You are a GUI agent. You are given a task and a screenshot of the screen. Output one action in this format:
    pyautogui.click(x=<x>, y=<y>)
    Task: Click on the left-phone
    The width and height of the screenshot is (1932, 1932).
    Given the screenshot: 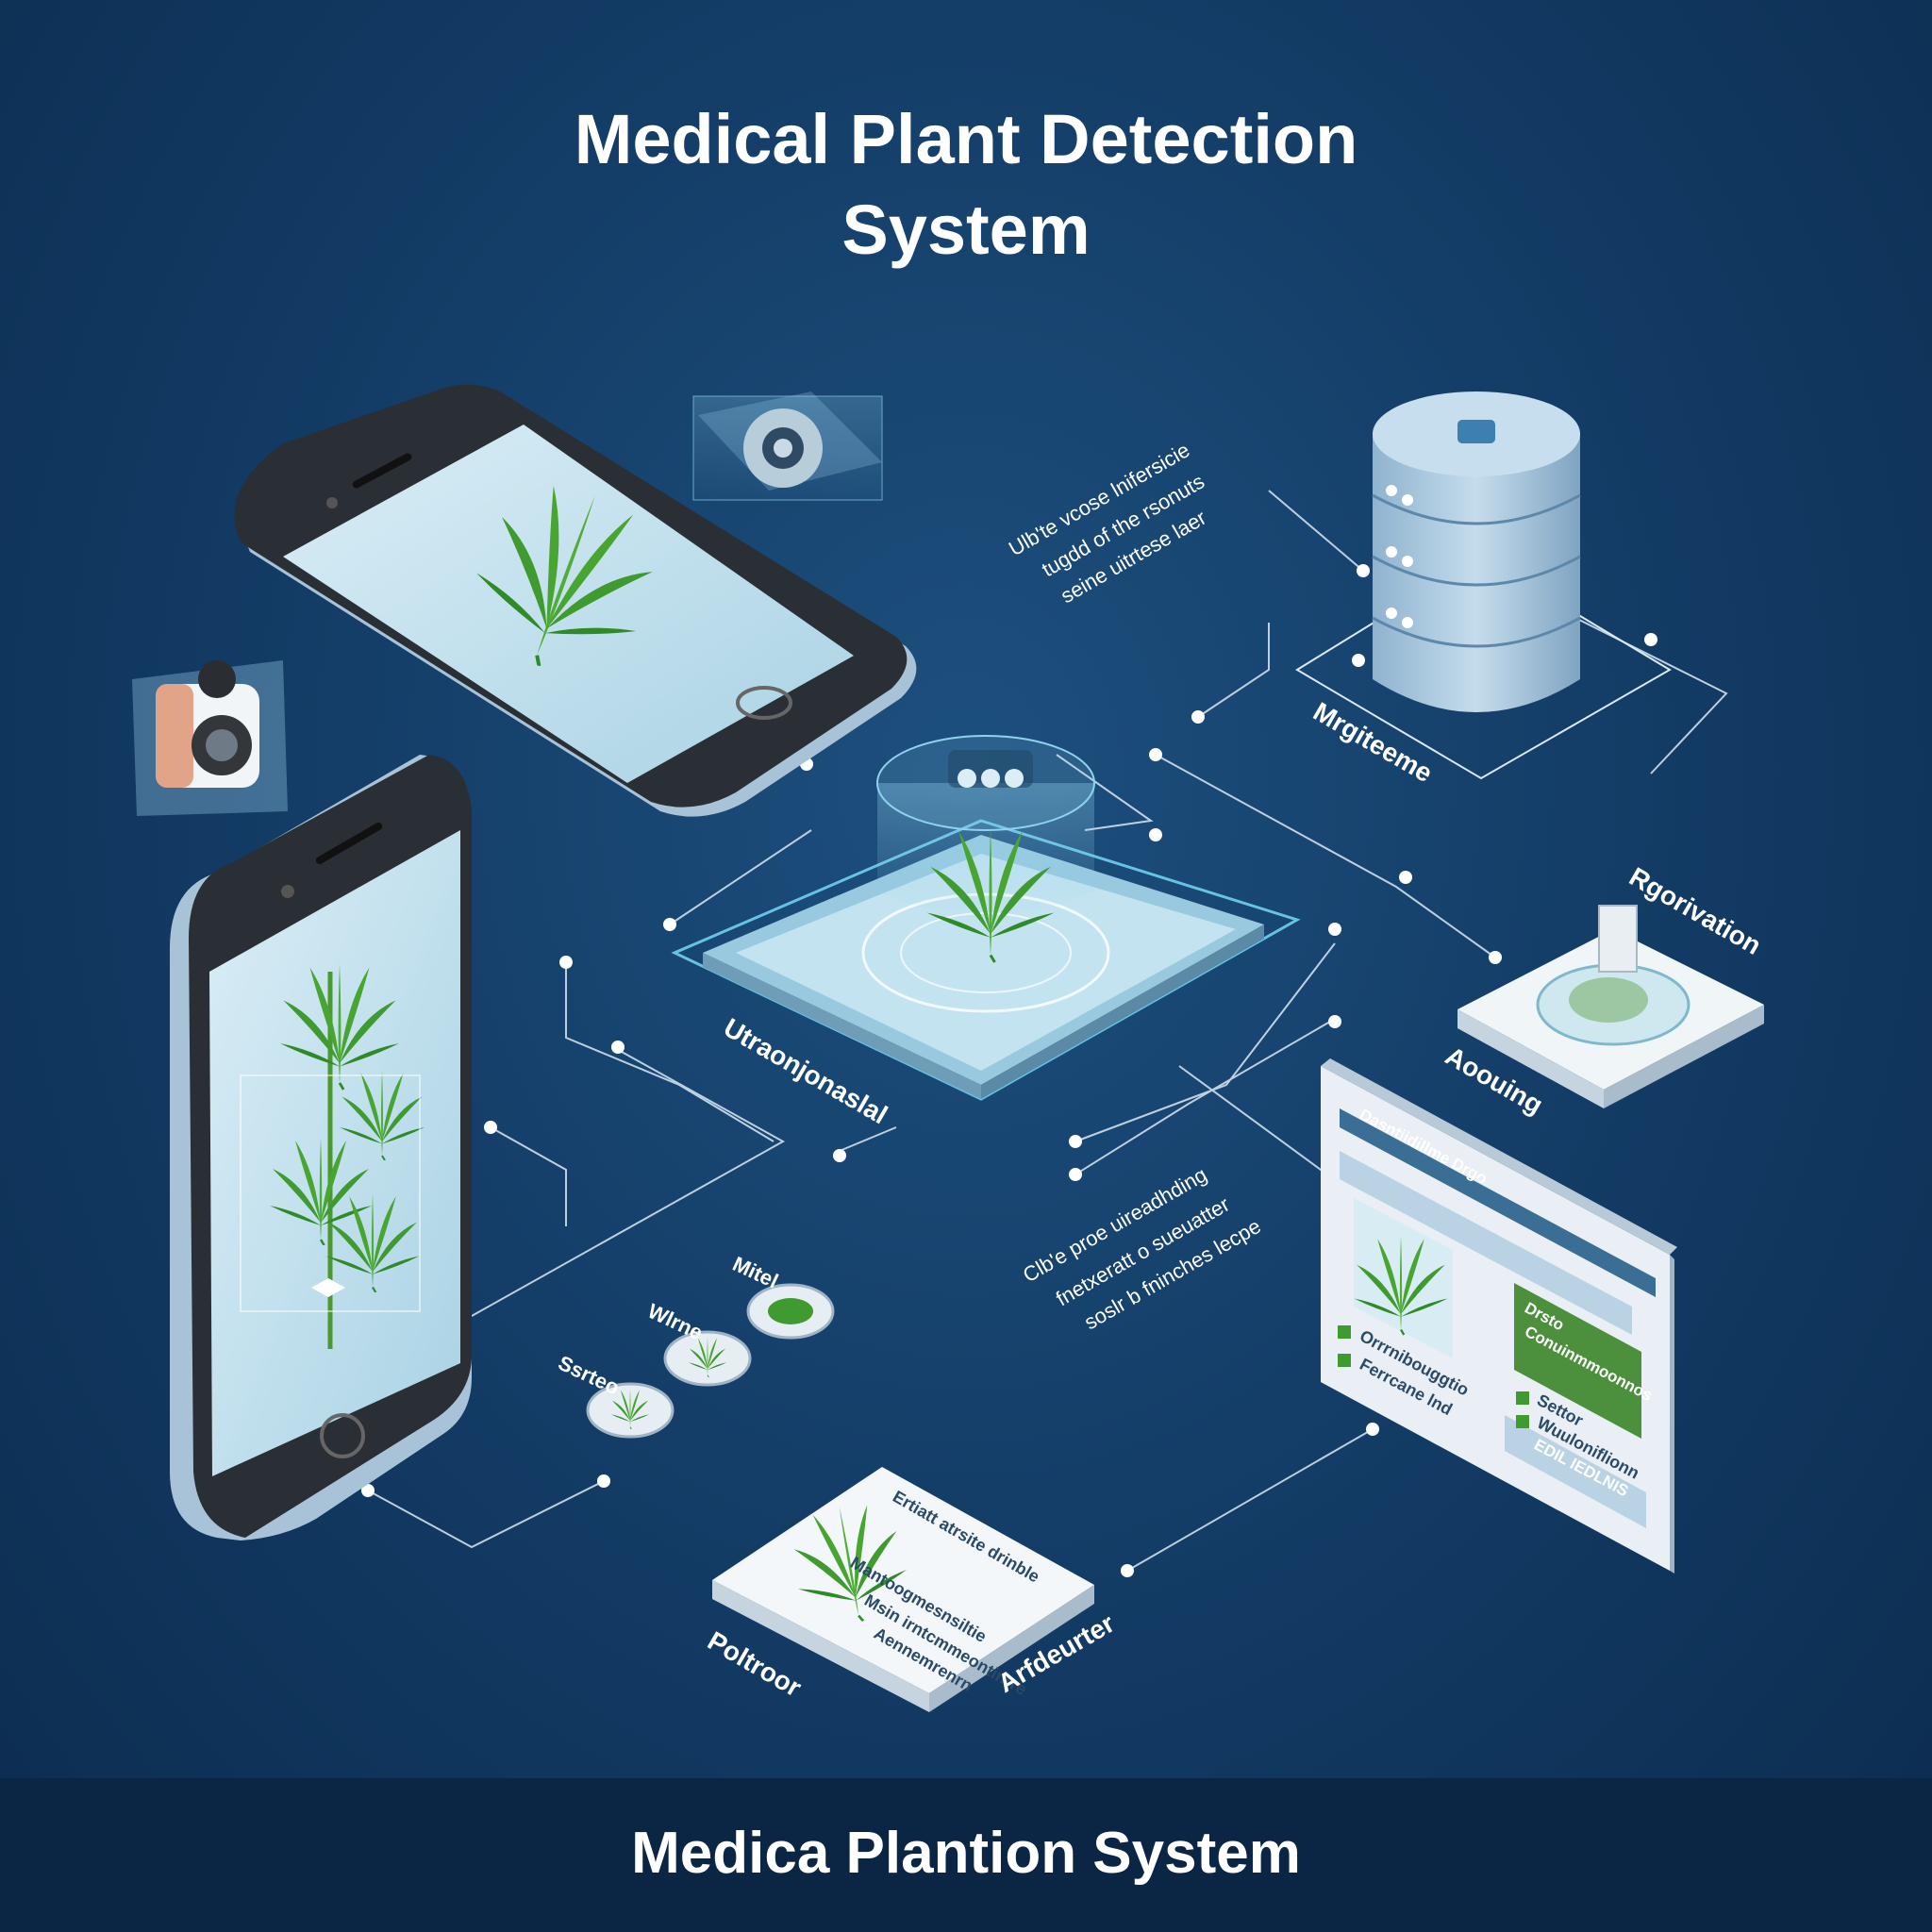 What is the action you would take?
    pyautogui.click(x=321, y=1148)
    